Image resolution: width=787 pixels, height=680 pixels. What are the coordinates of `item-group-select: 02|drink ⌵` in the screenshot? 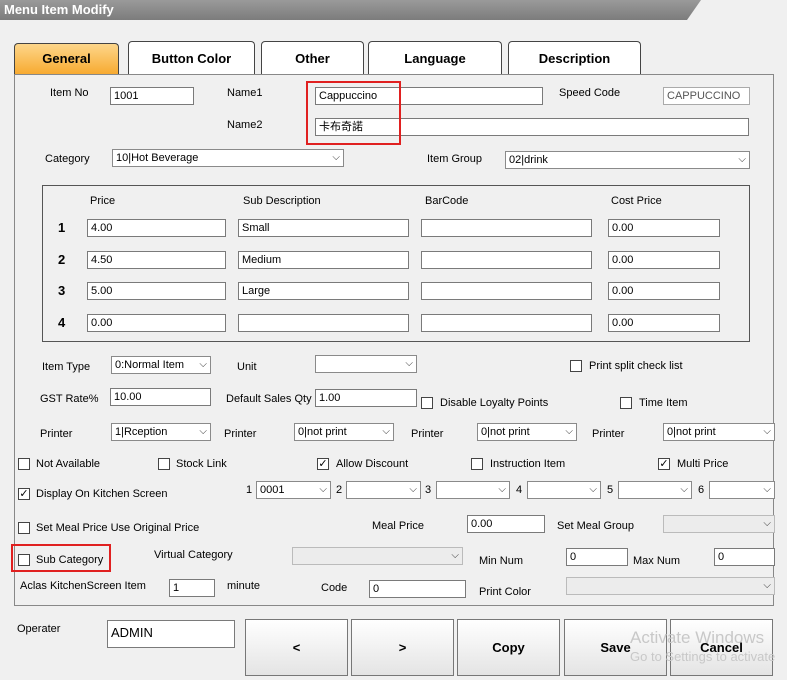 It's located at (627, 160).